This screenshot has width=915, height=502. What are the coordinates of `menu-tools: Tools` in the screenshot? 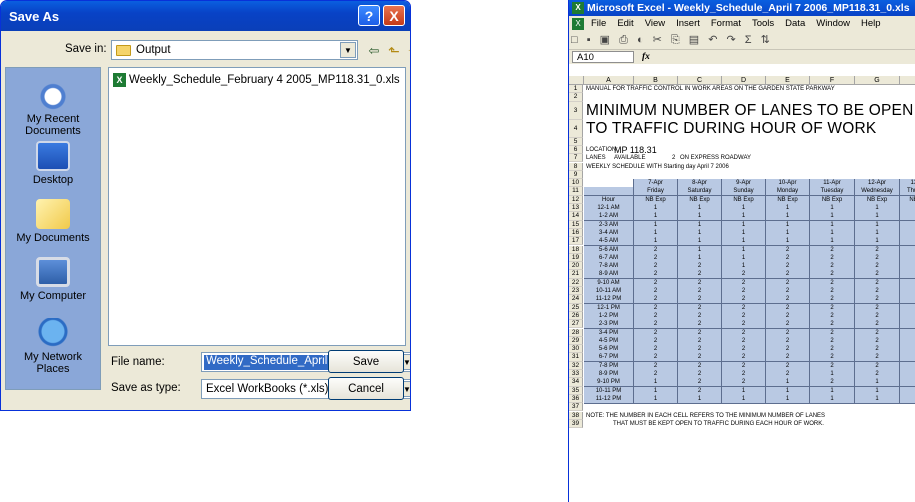 It's located at (763, 23).